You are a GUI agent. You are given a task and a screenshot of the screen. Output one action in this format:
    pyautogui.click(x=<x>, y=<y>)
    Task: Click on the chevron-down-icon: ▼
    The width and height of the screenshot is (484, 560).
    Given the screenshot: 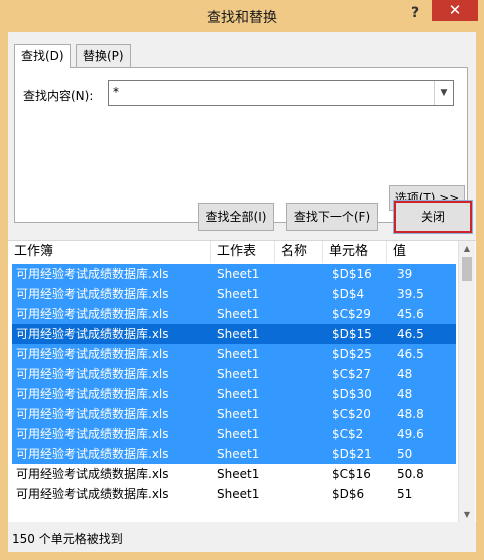 What is the action you would take?
    pyautogui.click(x=443, y=93)
    